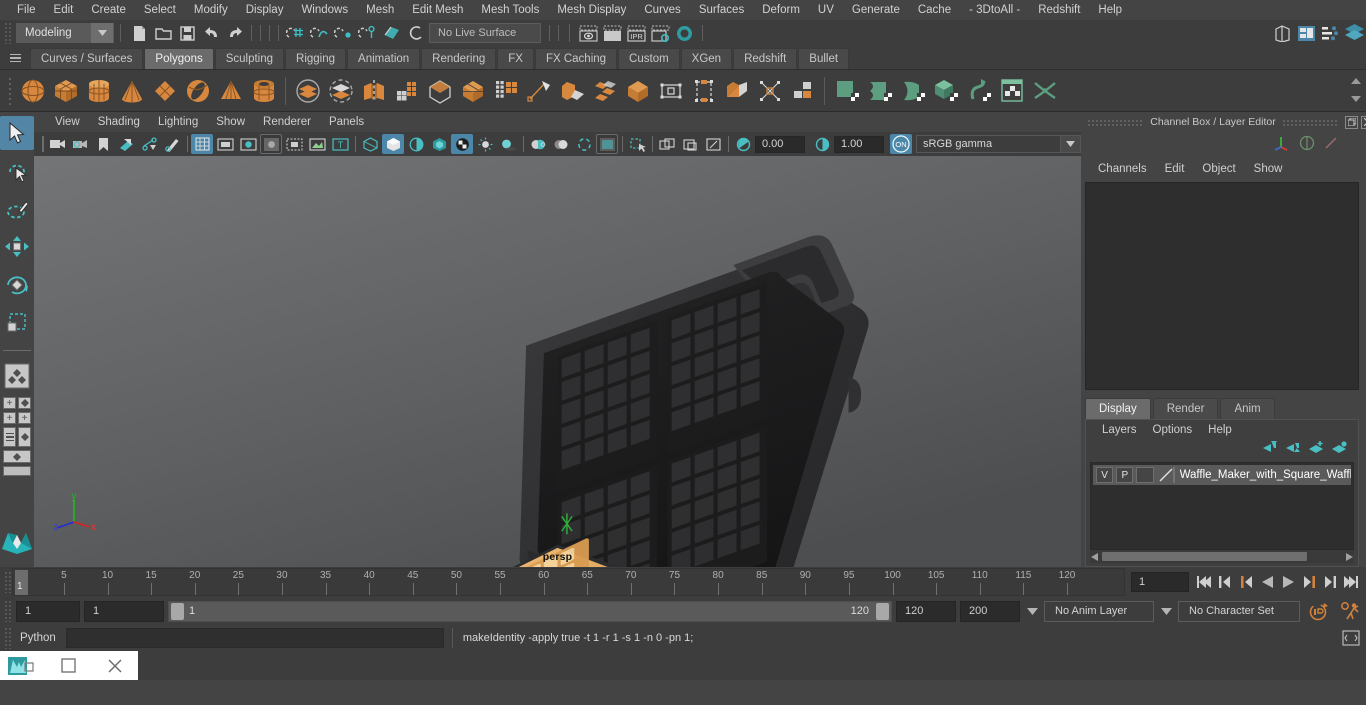 This screenshot has height=705, width=1366. Describe the element at coordinates (561, 144) in the screenshot. I see `motion-blur-icon` at that location.